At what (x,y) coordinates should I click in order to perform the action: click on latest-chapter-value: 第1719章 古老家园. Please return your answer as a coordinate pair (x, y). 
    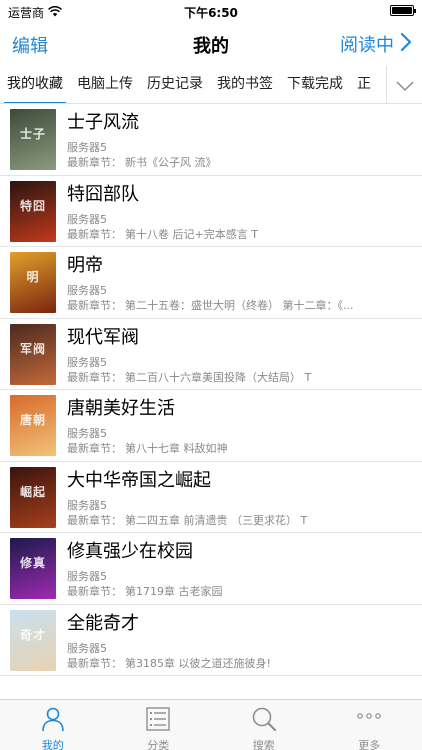
    Looking at the image, I should click on (174, 591).